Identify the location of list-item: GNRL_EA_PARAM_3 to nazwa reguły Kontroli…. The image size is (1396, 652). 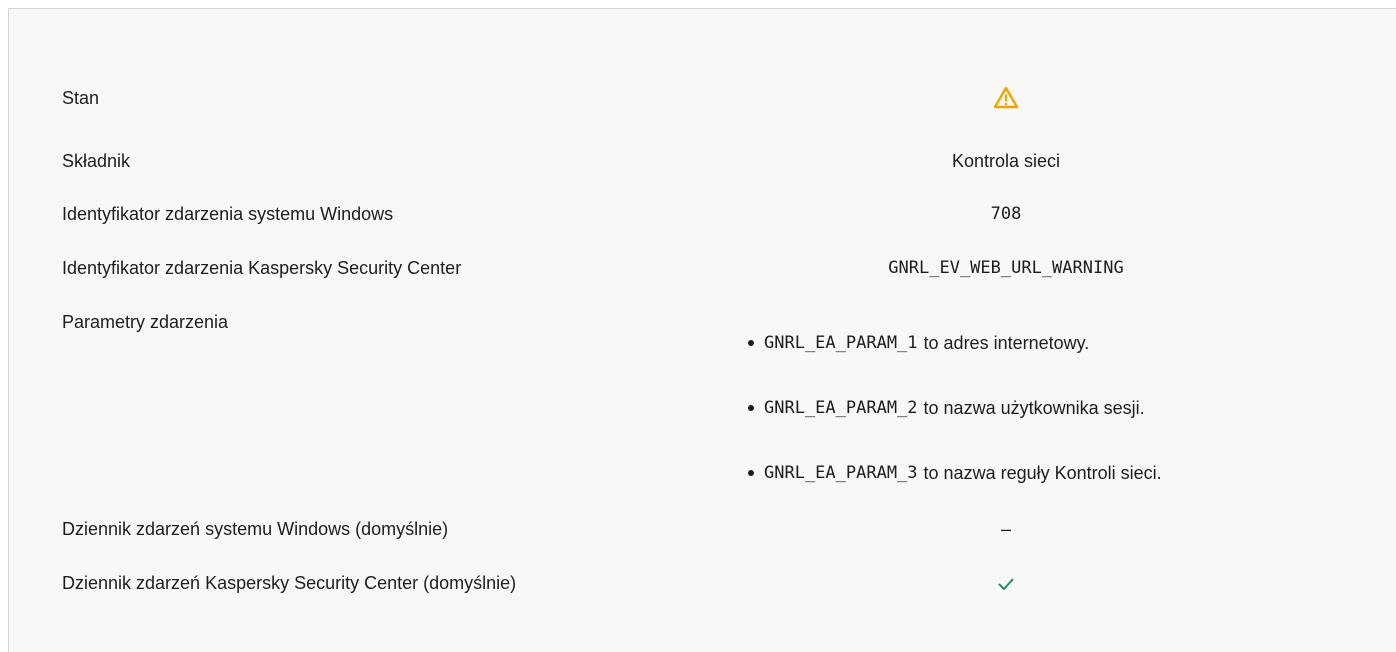
(955, 473).